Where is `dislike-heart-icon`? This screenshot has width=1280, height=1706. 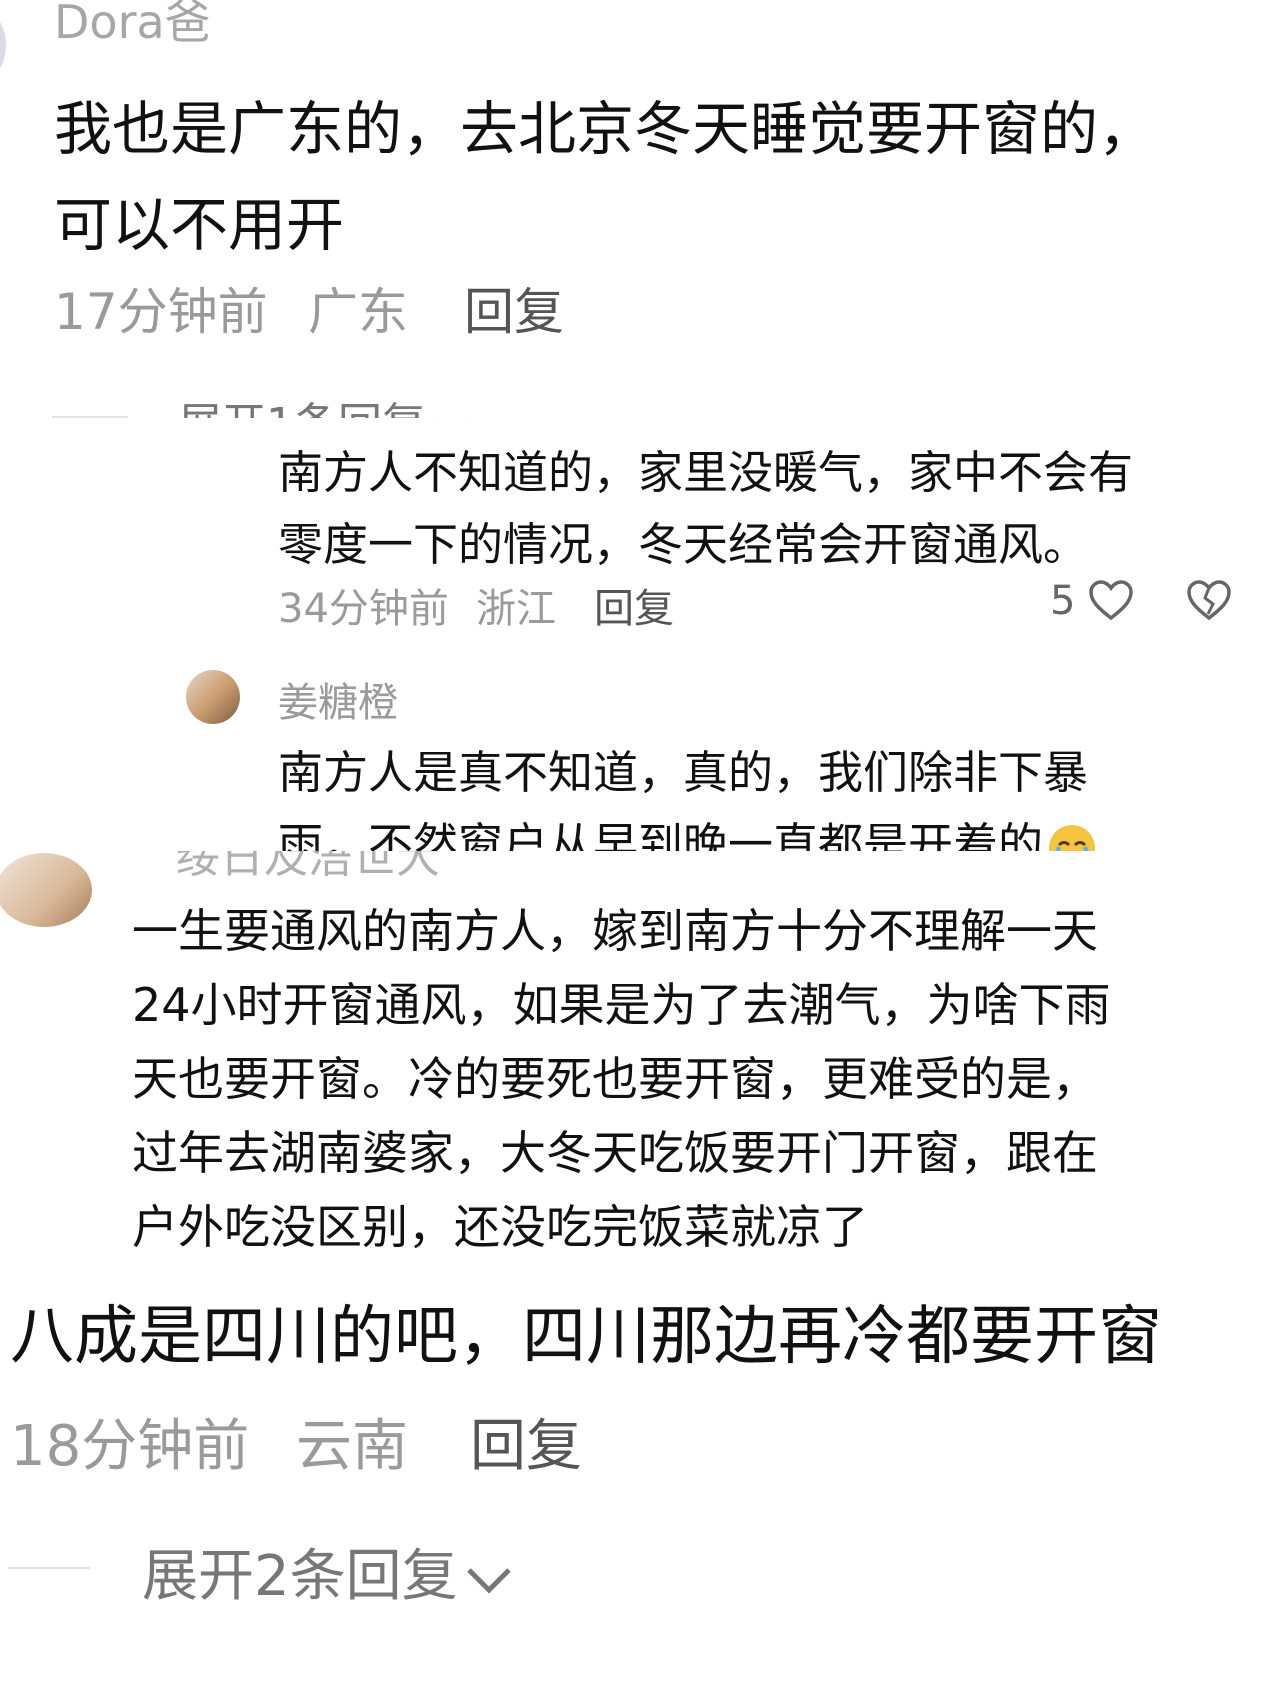 dislike-heart-icon is located at coordinates (1209, 601).